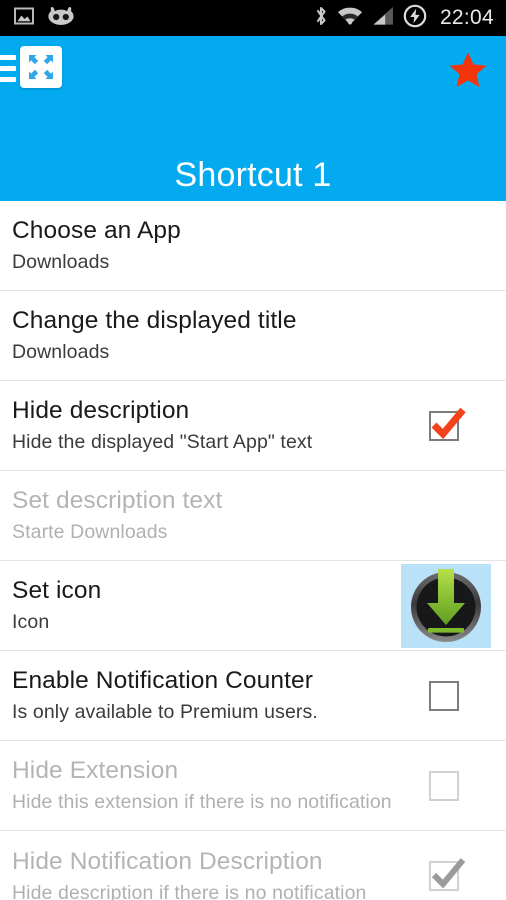 This screenshot has height=900, width=506. I want to click on preference-title: Set description text, so click(117, 500).